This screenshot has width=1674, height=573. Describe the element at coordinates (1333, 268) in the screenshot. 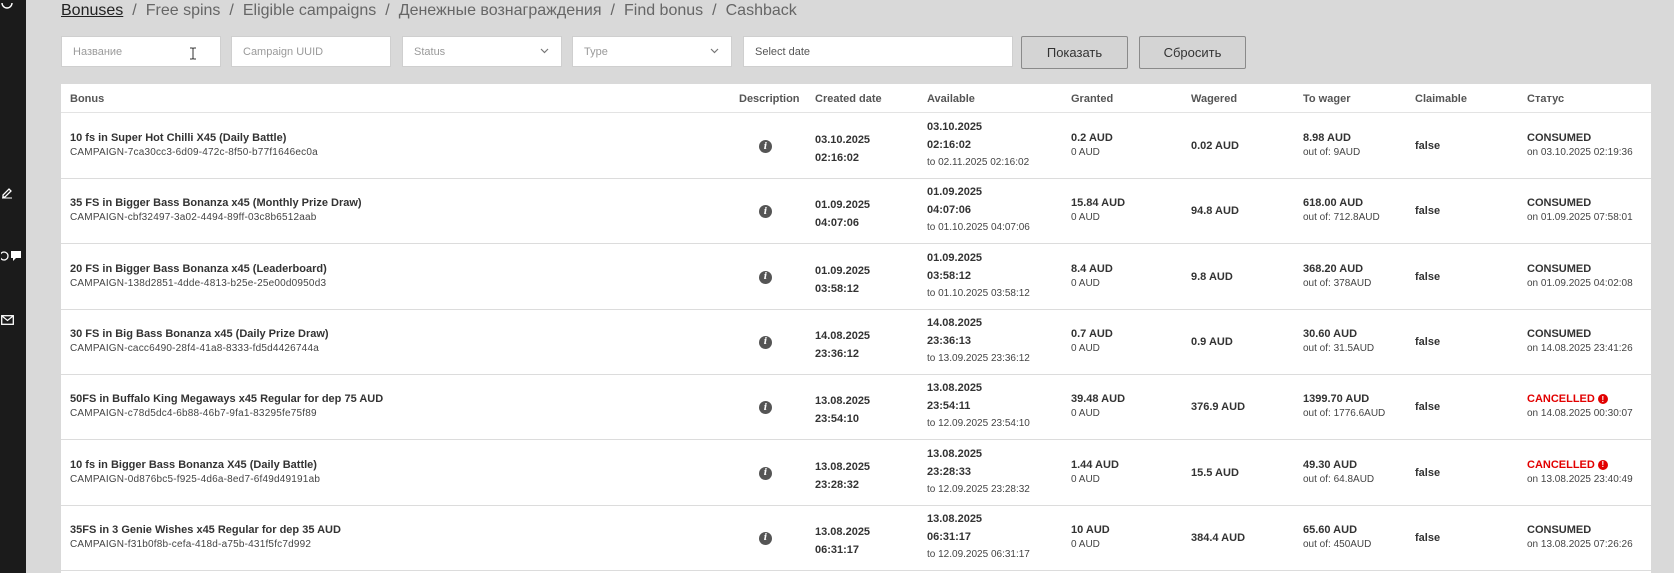

I see `to-wager-value: 368.20 AUD` at that location.